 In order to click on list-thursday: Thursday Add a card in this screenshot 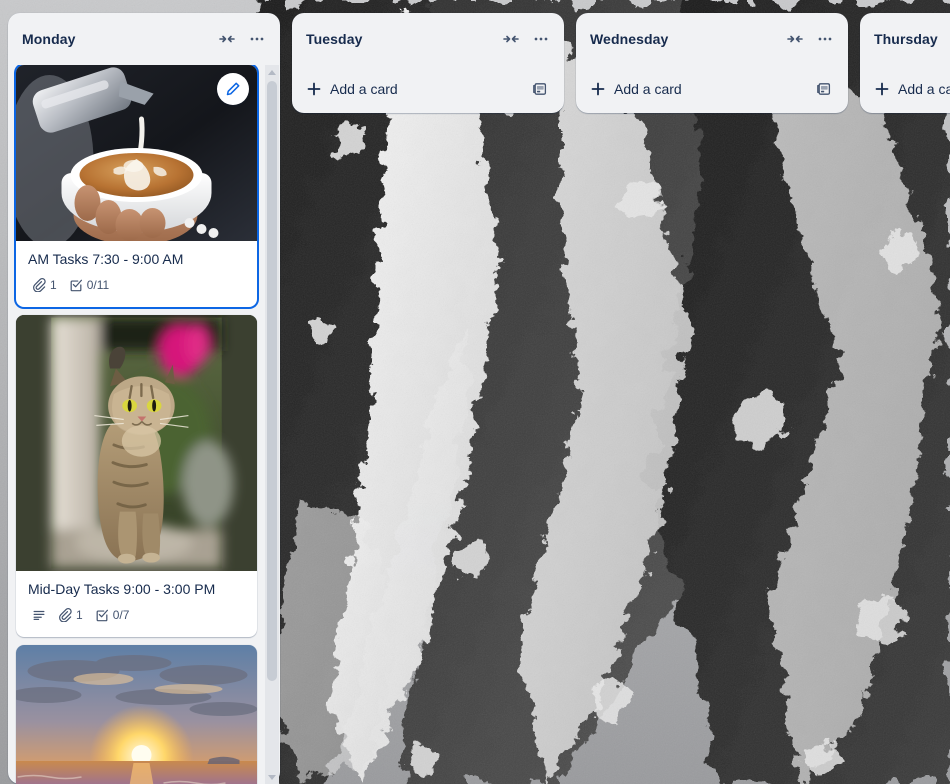, I will do `click(905, 63)`.